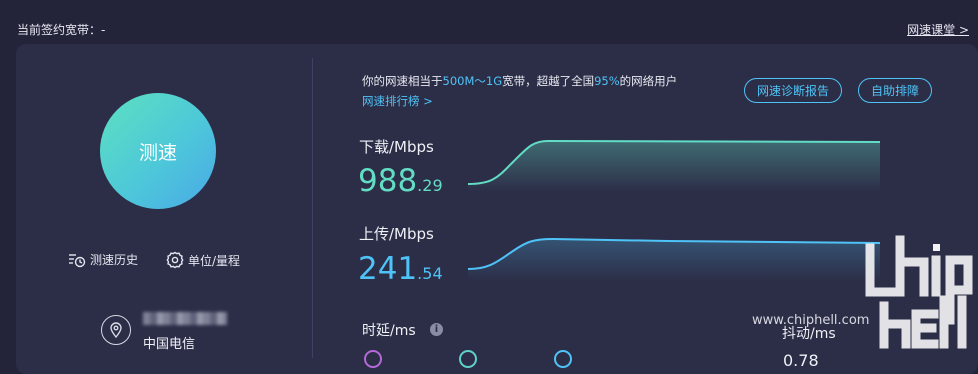  I want to click on summary-bandwidth: 500M～1G, so click(472, 81).